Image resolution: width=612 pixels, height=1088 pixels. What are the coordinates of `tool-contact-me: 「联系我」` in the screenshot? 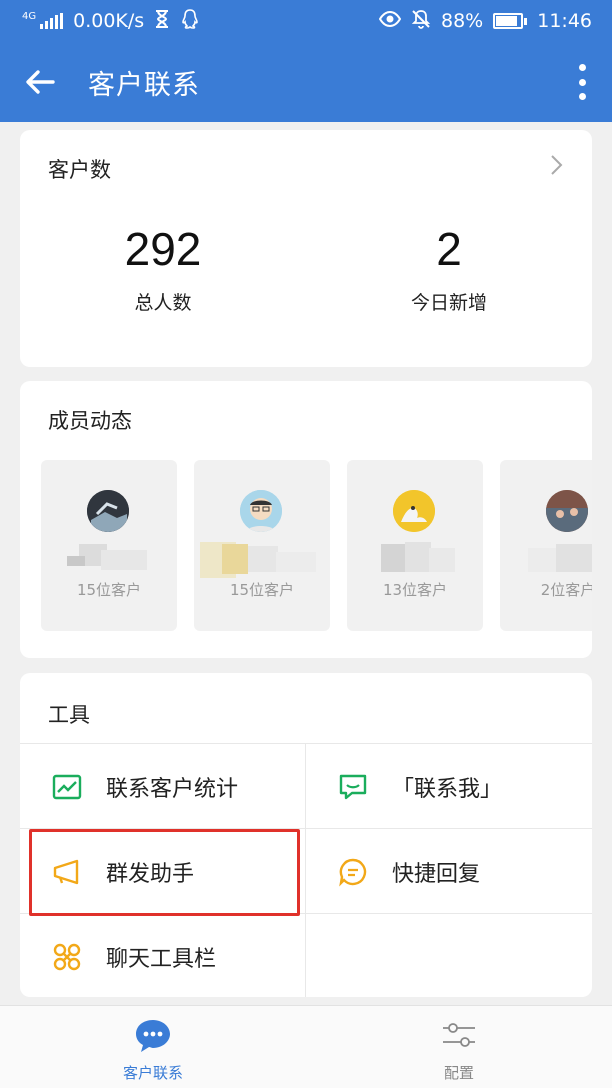 It's located at (449, 786).